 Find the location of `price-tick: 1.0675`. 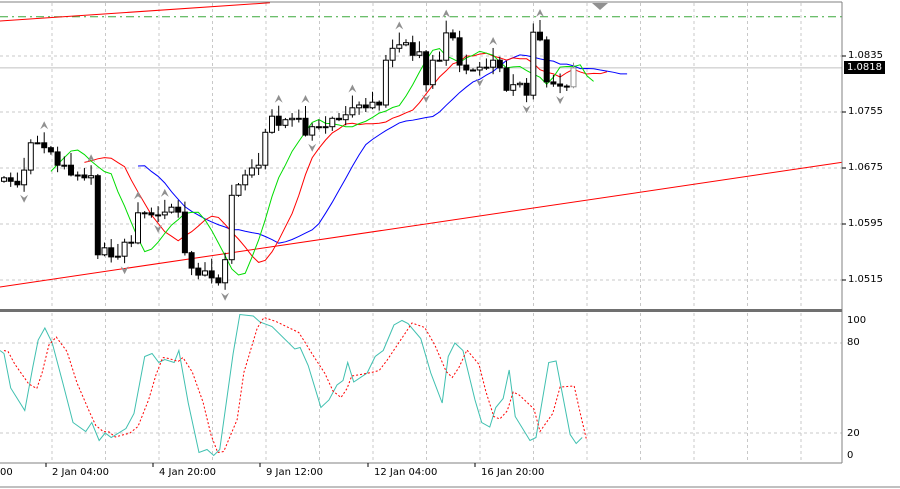

price-tick: 1.0675 is located at coordinates (865, 167).